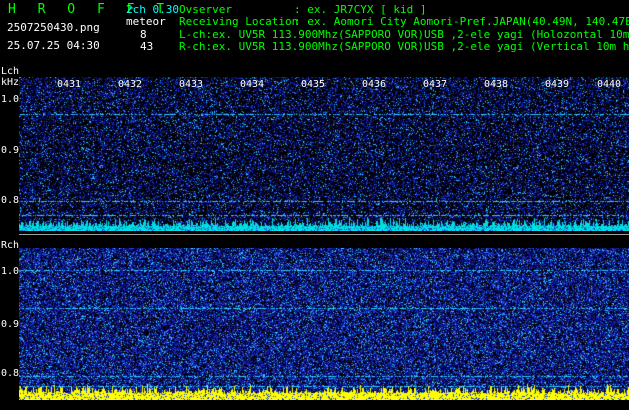 The width and height of the screenshot is (629, 410). I want to click on rch-ytick-1: 1.0, so click(10, 271).